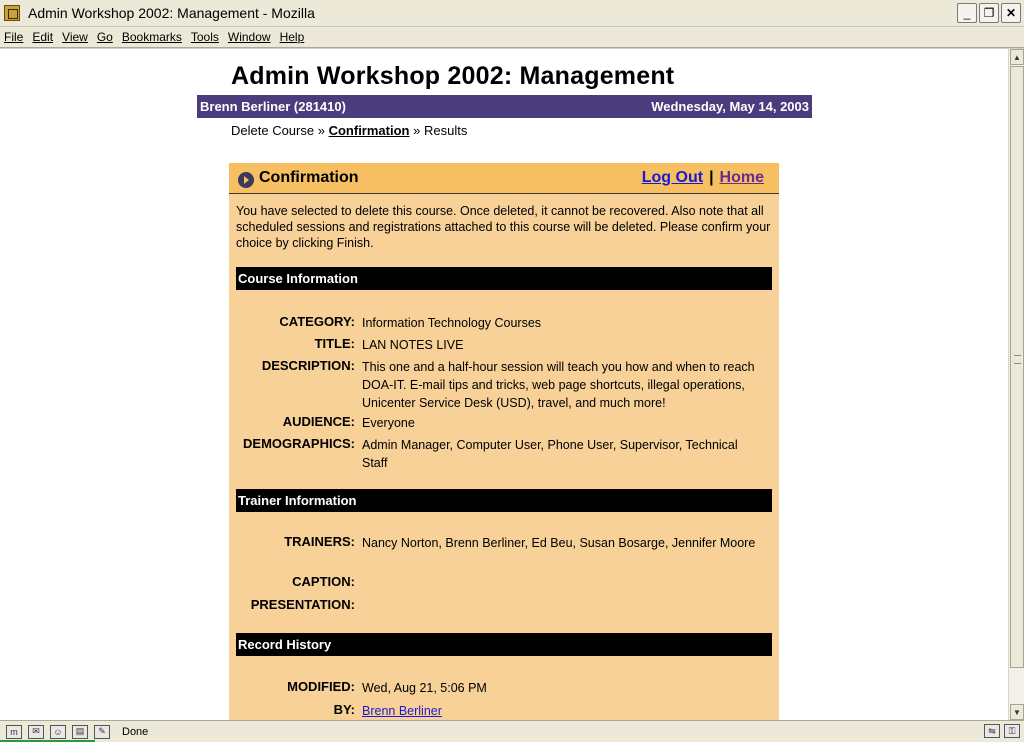 The height and width of the screenshot is (742, 1024). I want to click on presentation-label: PRESENTATION:, so click(302, 604).